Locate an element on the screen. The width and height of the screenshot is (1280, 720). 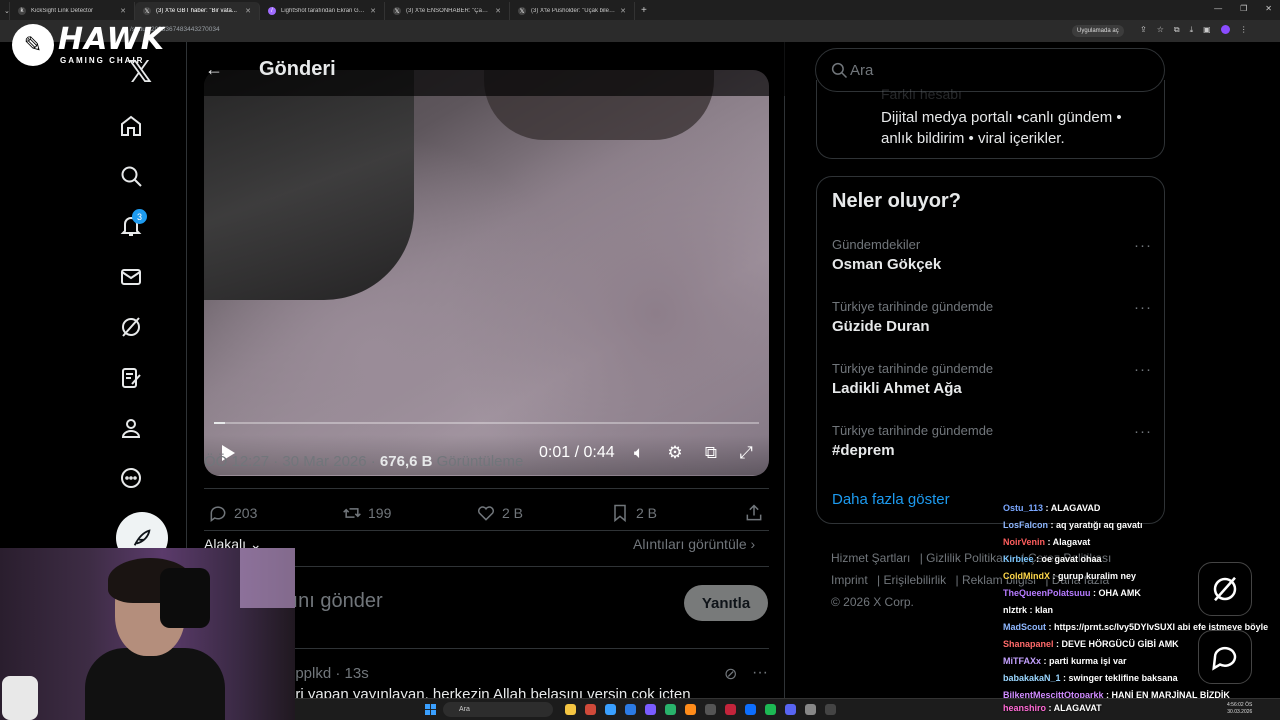
close-window-icon: ✕ is located at coordinates (1268, 8).